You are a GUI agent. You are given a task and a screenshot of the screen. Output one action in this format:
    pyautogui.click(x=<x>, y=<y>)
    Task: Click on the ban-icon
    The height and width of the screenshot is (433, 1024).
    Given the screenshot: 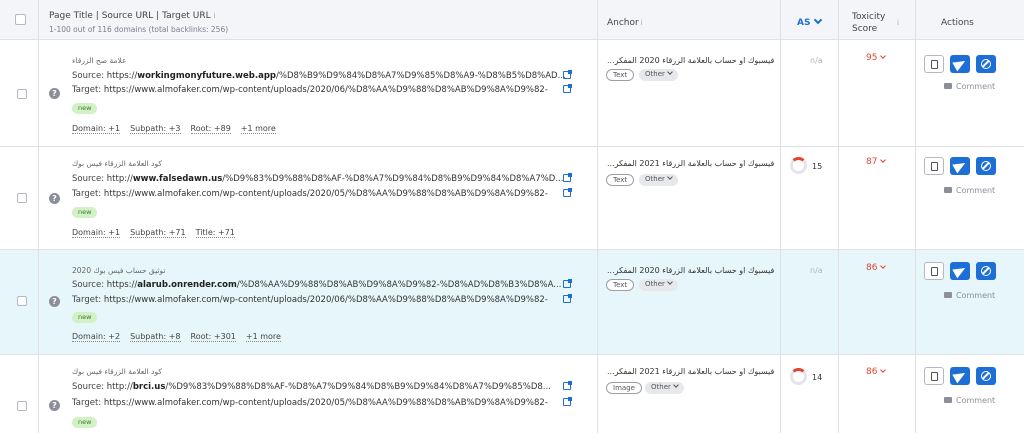 What is the action you would take?
    pyautogui.click(x=986, y=166)
    